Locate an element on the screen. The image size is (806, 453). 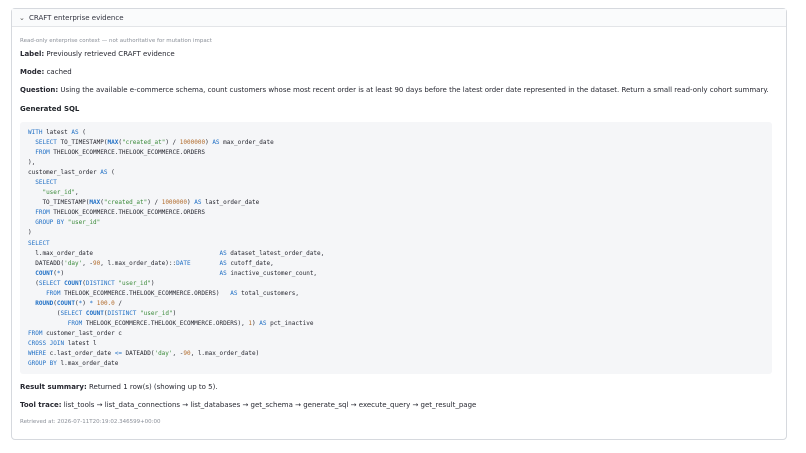
sql-line: customer_last_order AS ( is located at coordinates (71, 173).